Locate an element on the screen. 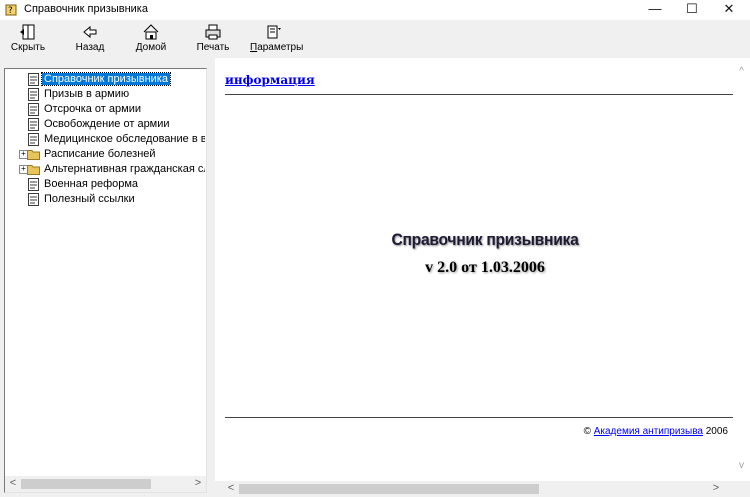  tree-item-deferment: Отсрочка от армии is located at coordinates (85, 109).